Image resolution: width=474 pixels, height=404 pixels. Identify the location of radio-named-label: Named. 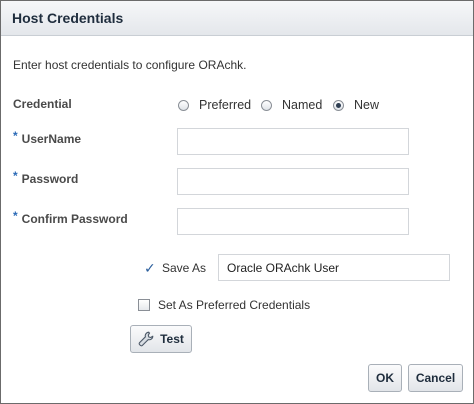
(302, 105).